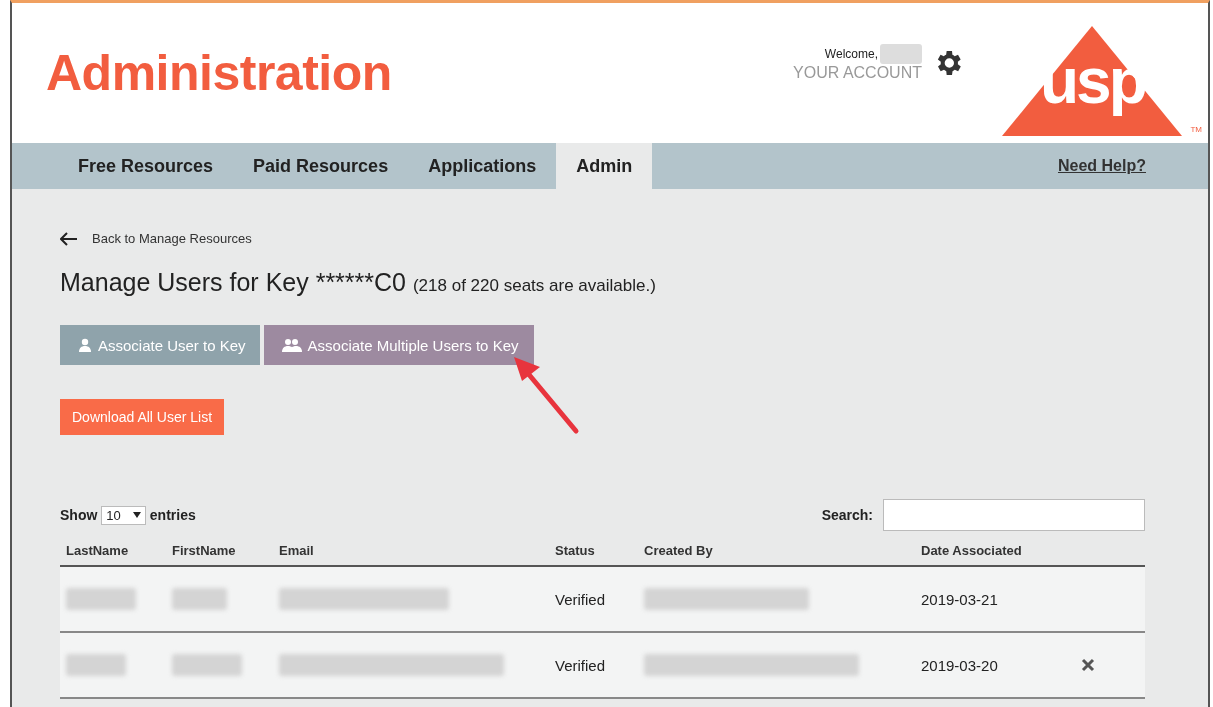 This screenshot has width=1213, height=707. I want to click on column-header: Date Associated, so click(1001, 550).